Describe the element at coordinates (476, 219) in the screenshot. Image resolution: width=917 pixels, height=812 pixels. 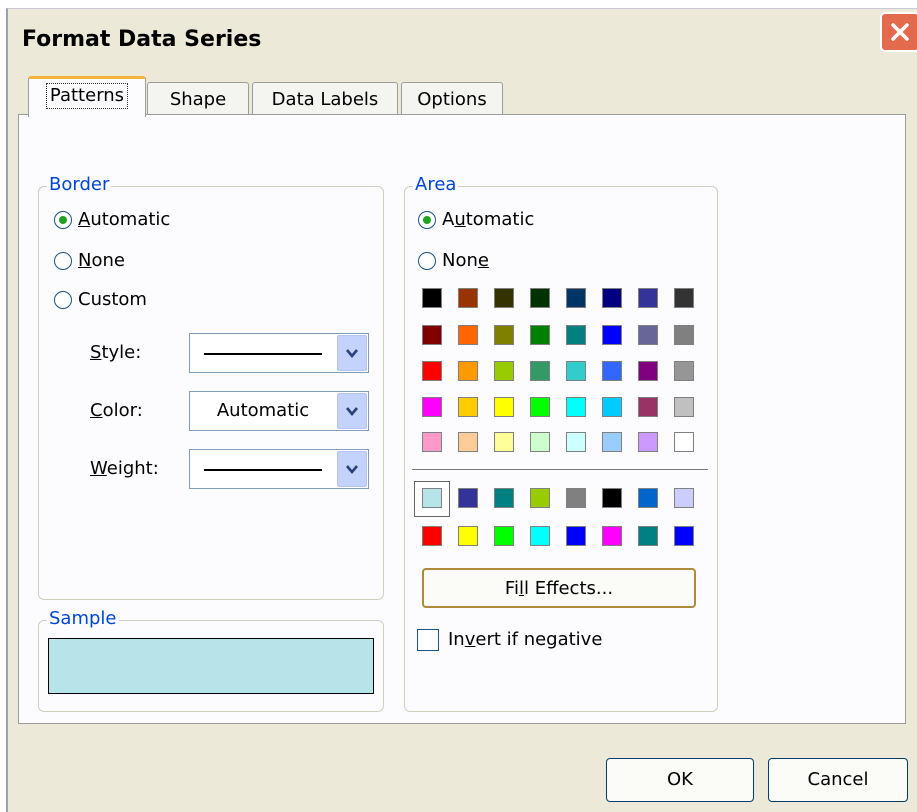
I see `area-automatic-radio: Automatic` at that location.